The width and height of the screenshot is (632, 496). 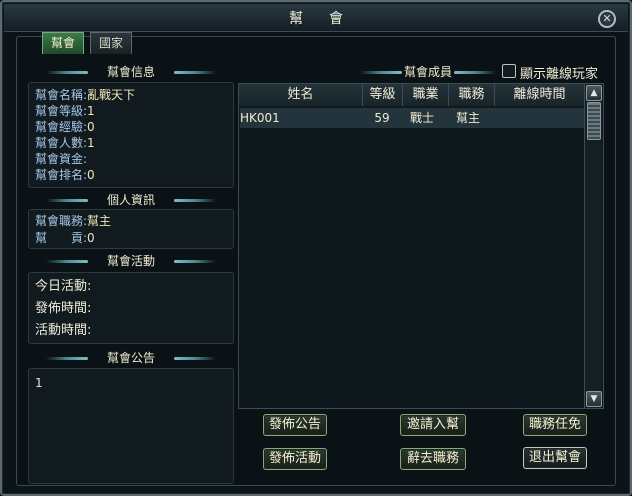 What do you see at coordinates (433, 459) in the screenshot?
I see `resign-button: 辭去職務` at bounding box center [433, 459].